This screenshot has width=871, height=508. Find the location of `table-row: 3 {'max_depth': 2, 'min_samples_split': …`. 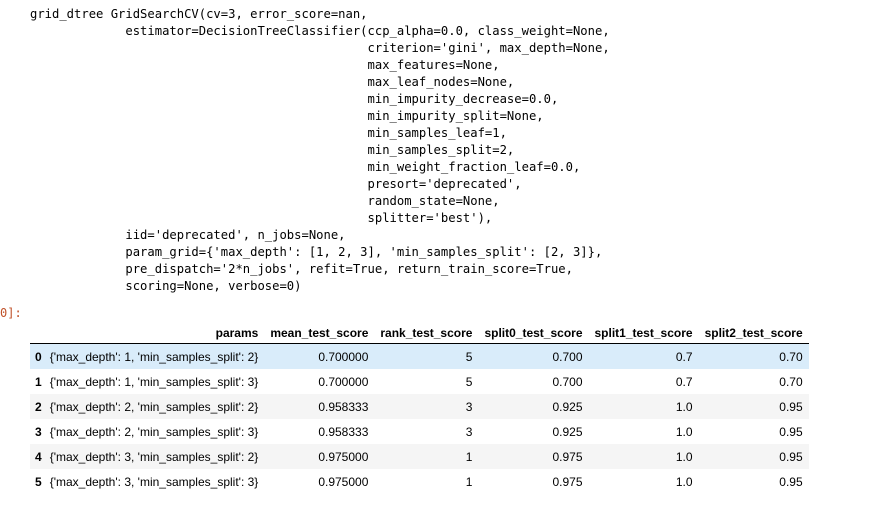

table-row: 3 {'max_depth': 2, 'min_samples_split': … is located at coordinates (419, 431).